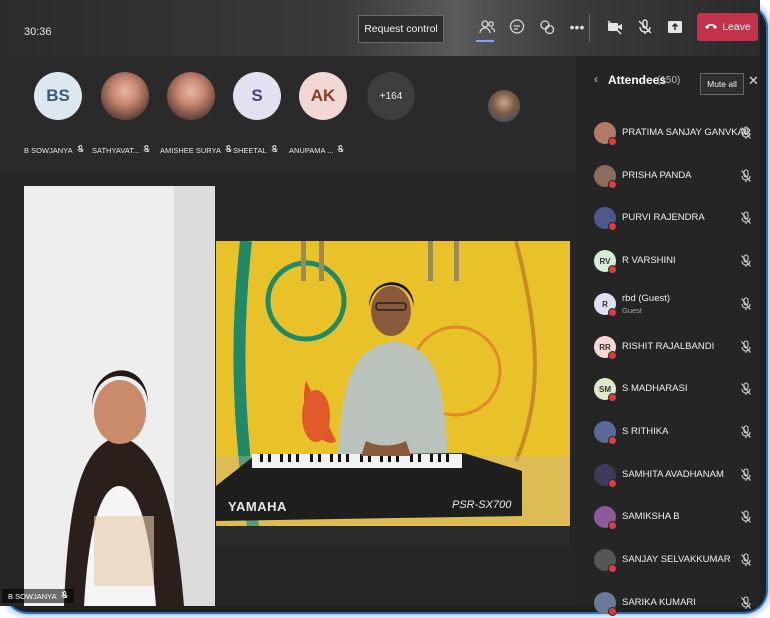 The height and width of the screenshot is (618, 770). Describe the element at coordinates (673, 474) in the screenshot. I see `attendee-name: SAMHITA AVADHANAM` at that location.